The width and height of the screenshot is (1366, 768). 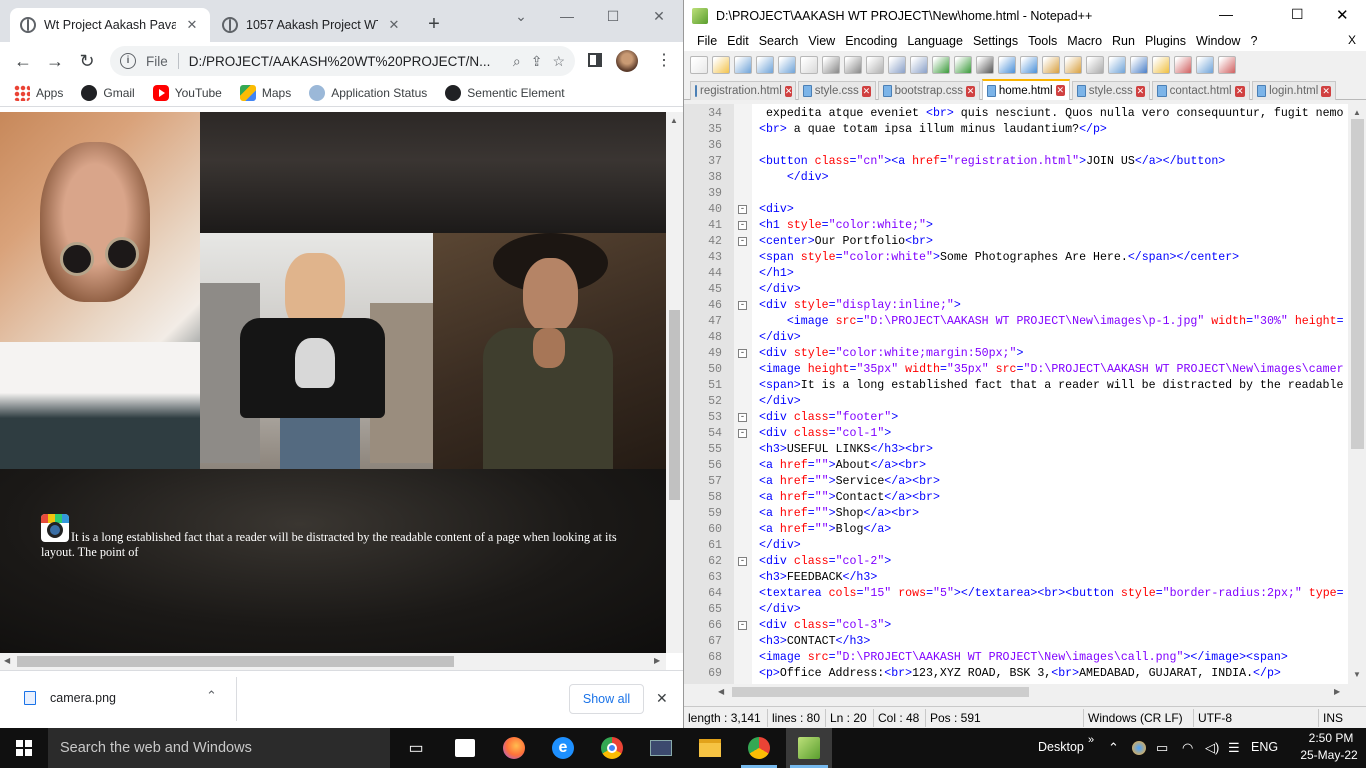 I want to click on code-line: 41 - <h1 style="color:white;">, so click(x=1016, y=226).